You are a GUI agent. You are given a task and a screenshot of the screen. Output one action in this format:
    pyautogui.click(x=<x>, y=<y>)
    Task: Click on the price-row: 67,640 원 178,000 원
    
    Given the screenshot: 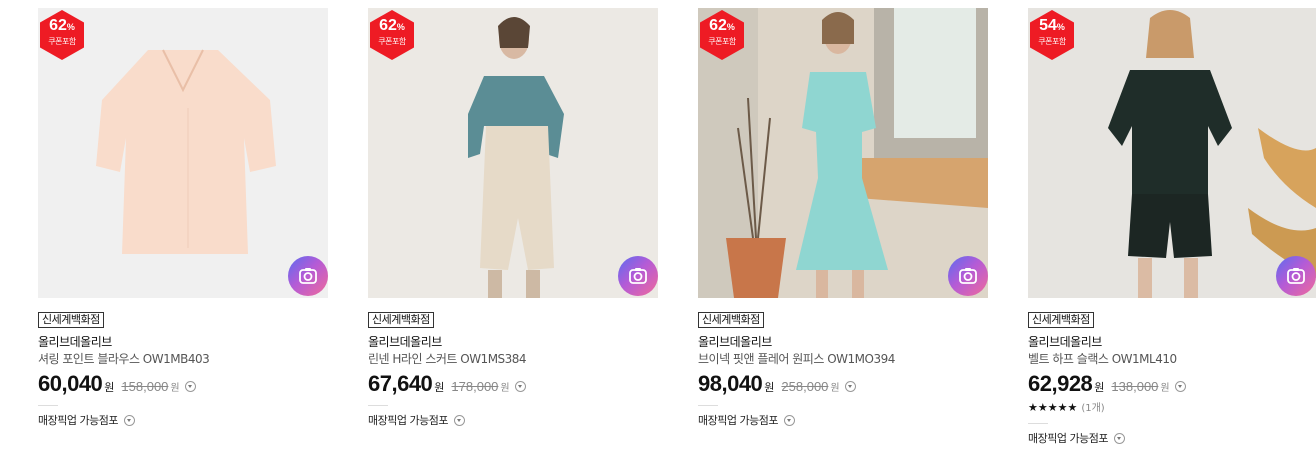 What is the action you would take?
    pyautogui.click(x=513, y=385)
    